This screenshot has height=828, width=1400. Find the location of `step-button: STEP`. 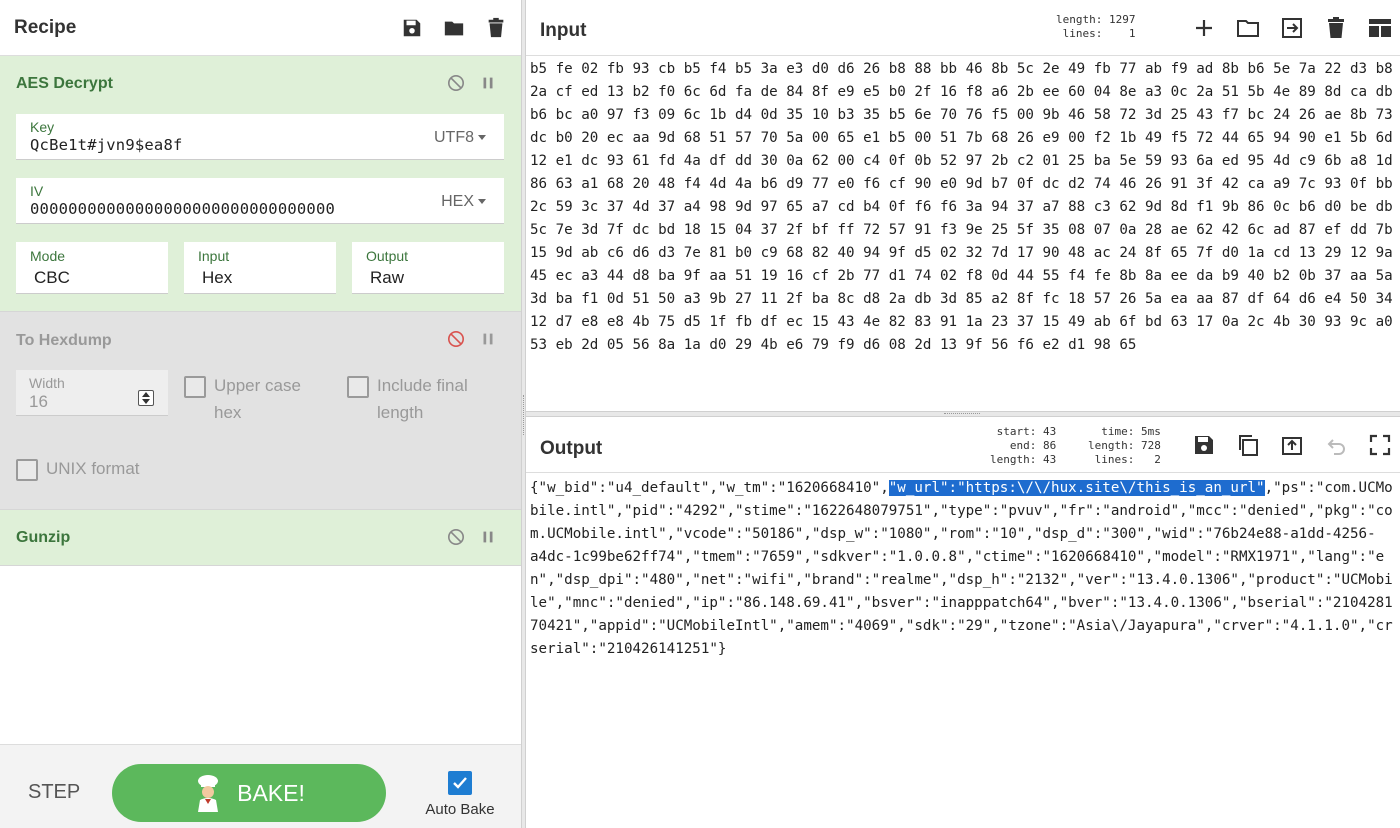

step-button: STEP is located at coordinates (54, 792).